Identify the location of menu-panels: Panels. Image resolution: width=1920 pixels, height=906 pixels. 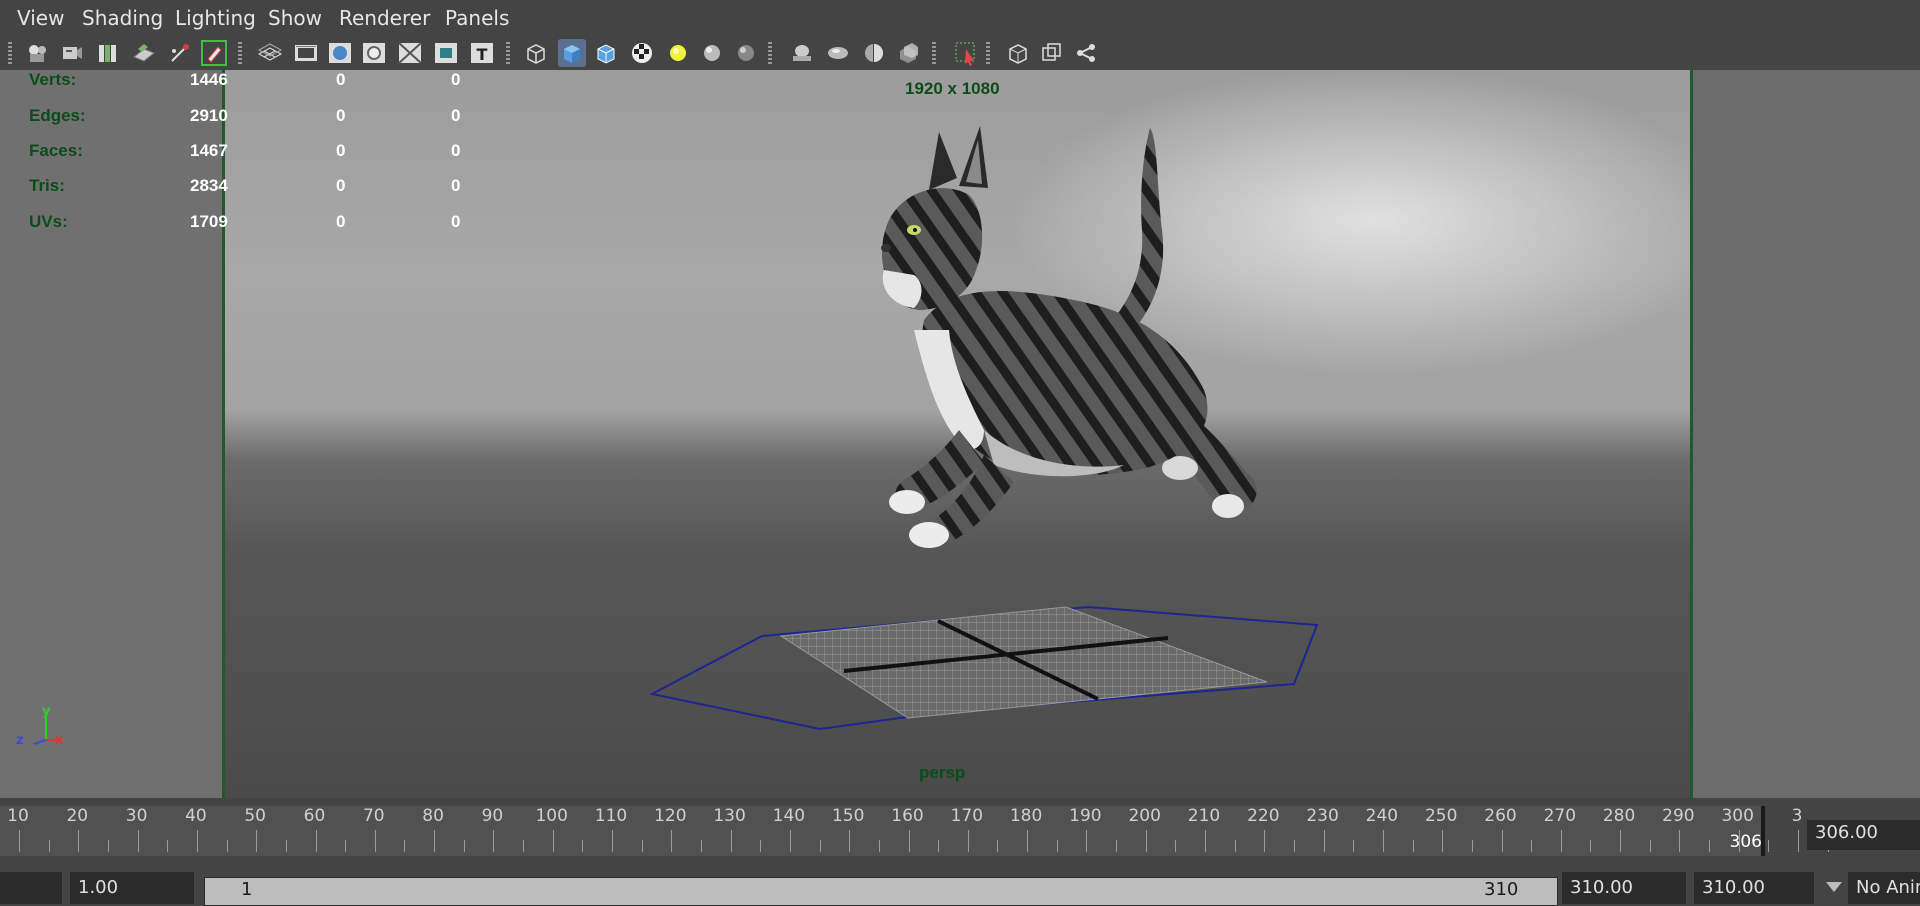
(477, 18).